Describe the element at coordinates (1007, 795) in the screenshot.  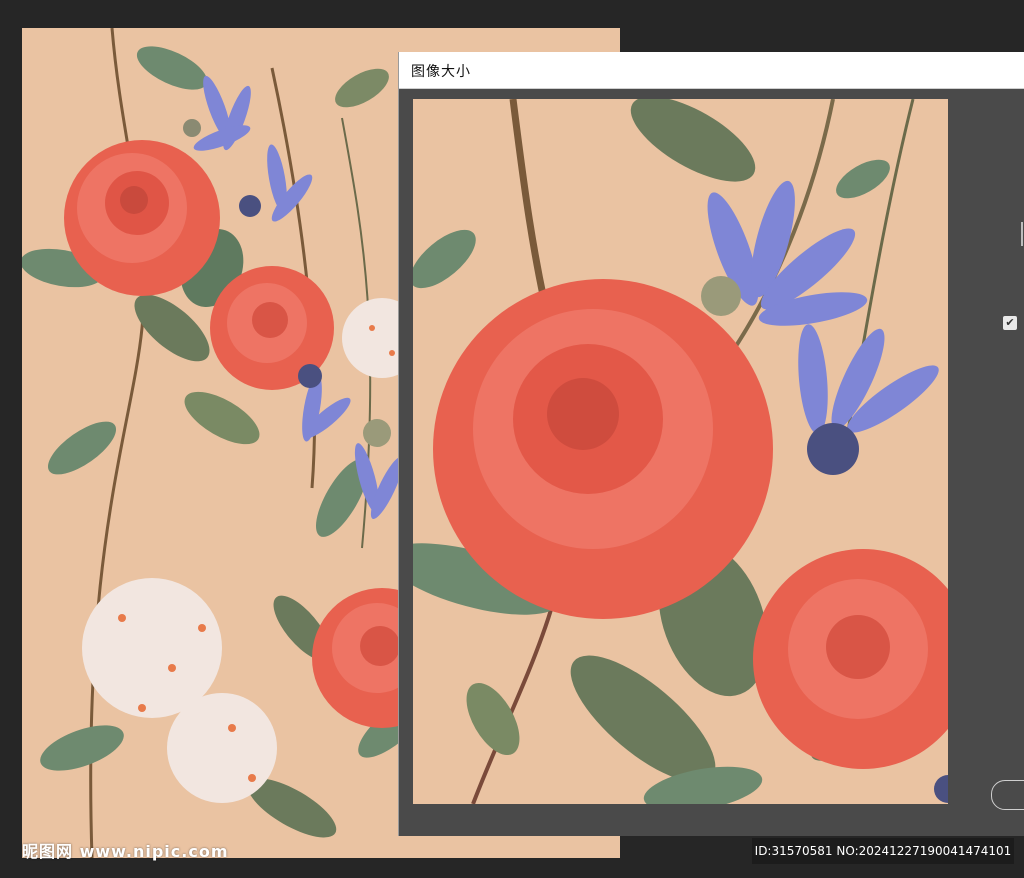
I see `ok-button` at that location.